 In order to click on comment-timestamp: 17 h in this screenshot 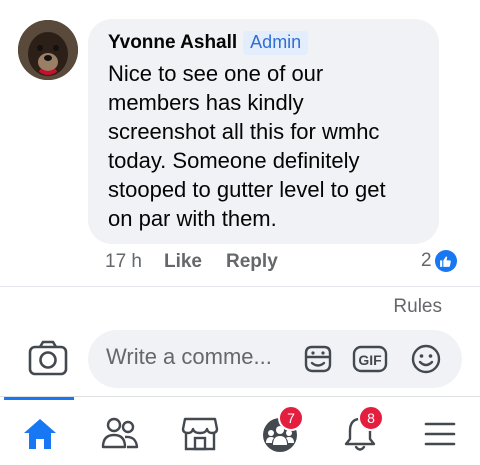, I will do `click(123, 261)`.